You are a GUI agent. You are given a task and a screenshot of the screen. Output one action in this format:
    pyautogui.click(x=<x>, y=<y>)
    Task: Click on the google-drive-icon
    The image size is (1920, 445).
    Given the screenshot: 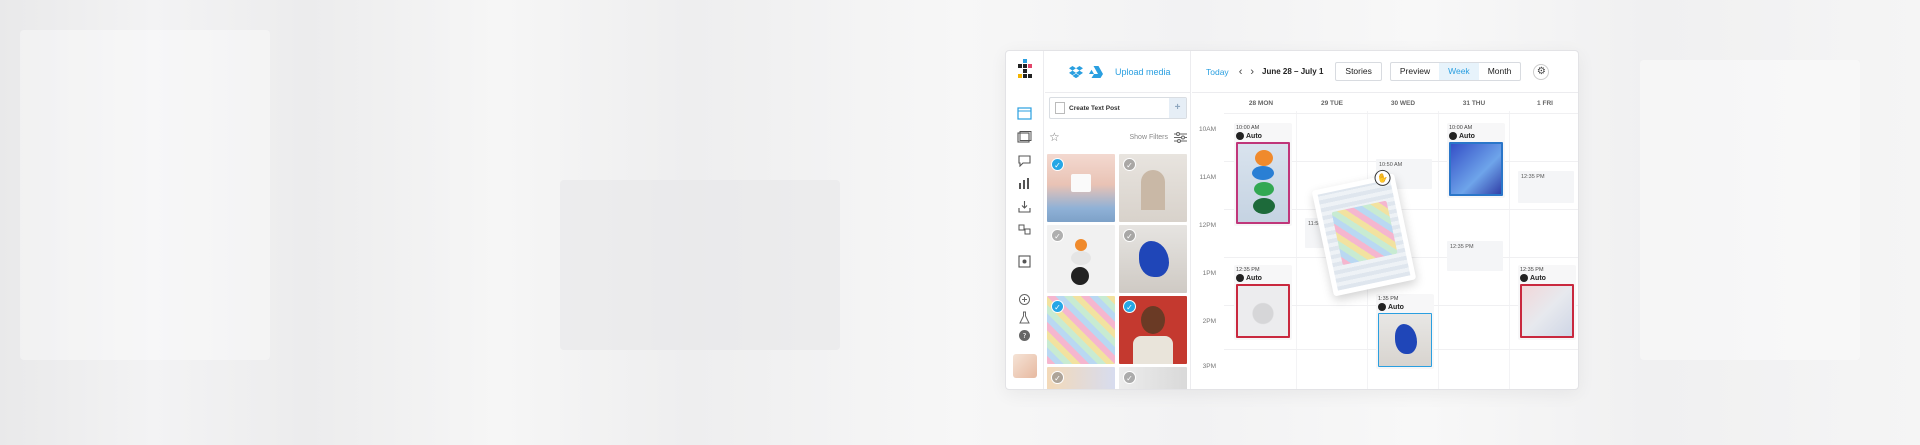 What is the action you would take?
    pyautogui.click(x=1096, y=71)
    